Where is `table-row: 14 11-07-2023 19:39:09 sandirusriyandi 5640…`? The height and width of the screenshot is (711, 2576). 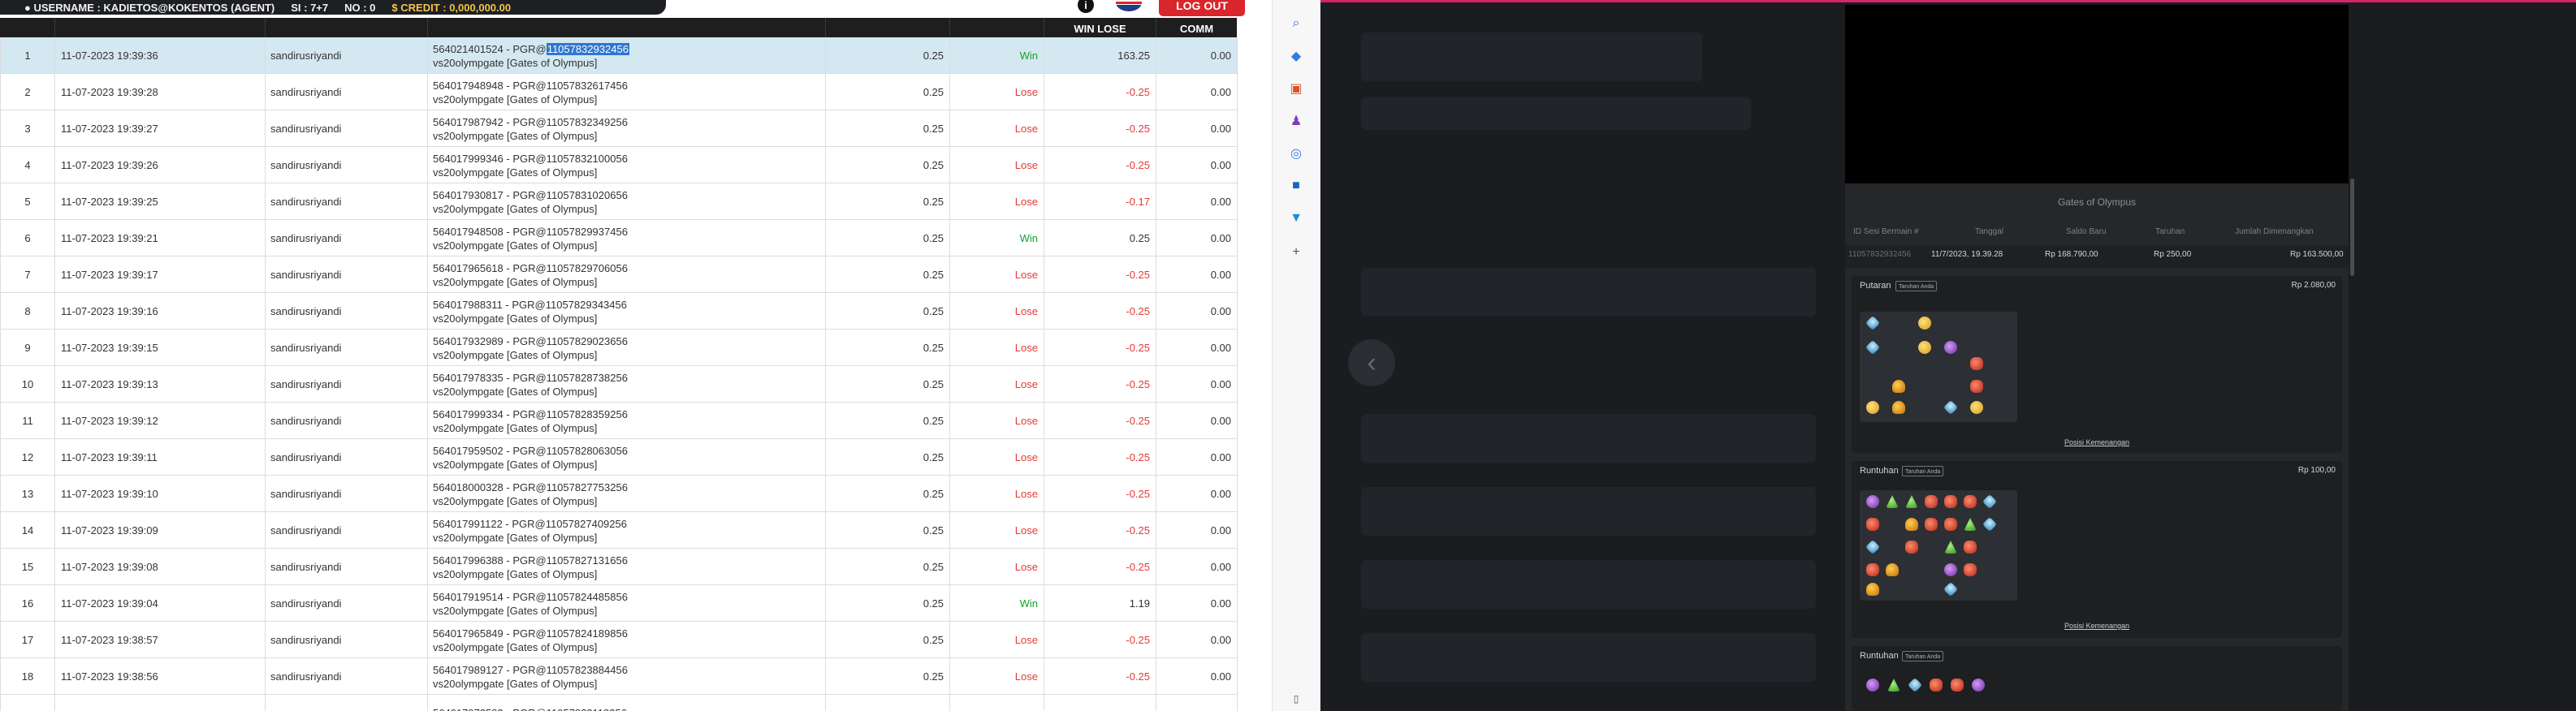 table-row: 14 11-07-2023 19:39:09 sandirusriyandi 5640… is located at coordinates (619, 530).